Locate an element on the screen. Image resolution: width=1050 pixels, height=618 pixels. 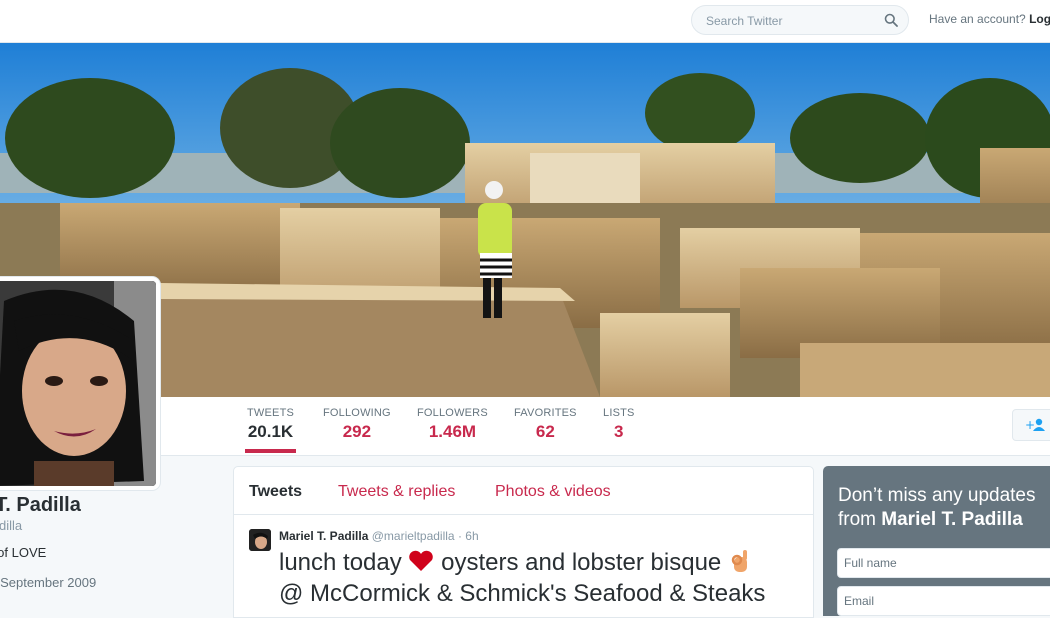
stat-favorites: FAVORITES 62 is located at coordinates (545, 424).